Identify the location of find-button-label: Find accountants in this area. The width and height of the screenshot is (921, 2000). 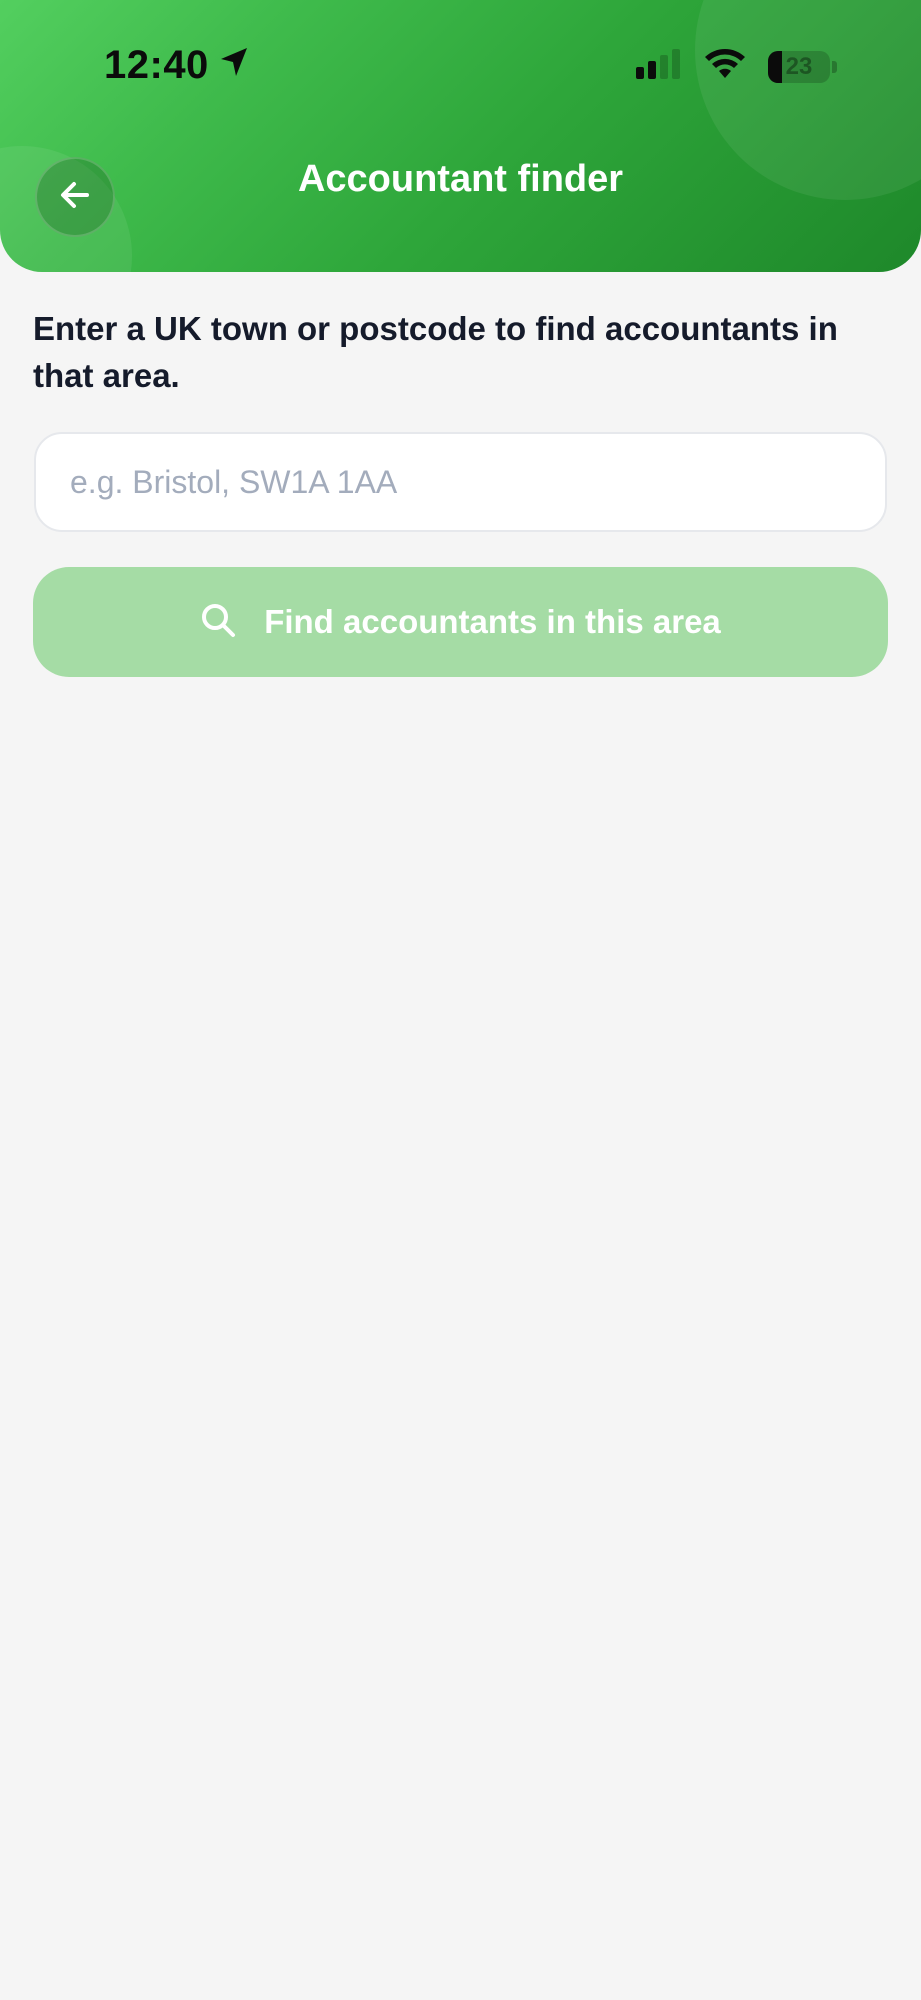
(492, 621).